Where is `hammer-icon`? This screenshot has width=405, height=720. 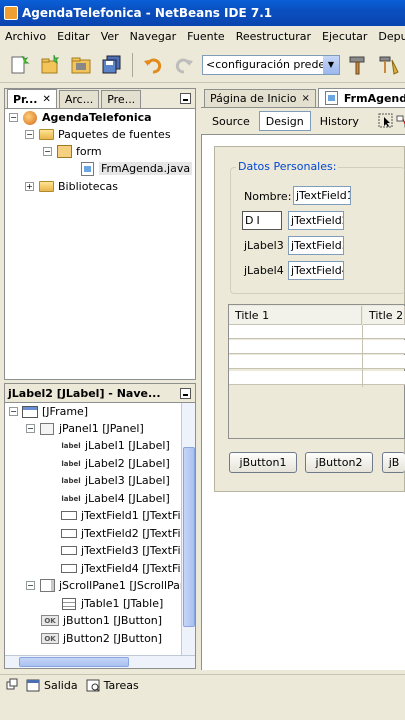
hammer-icon is located at coordinates (357, 65).